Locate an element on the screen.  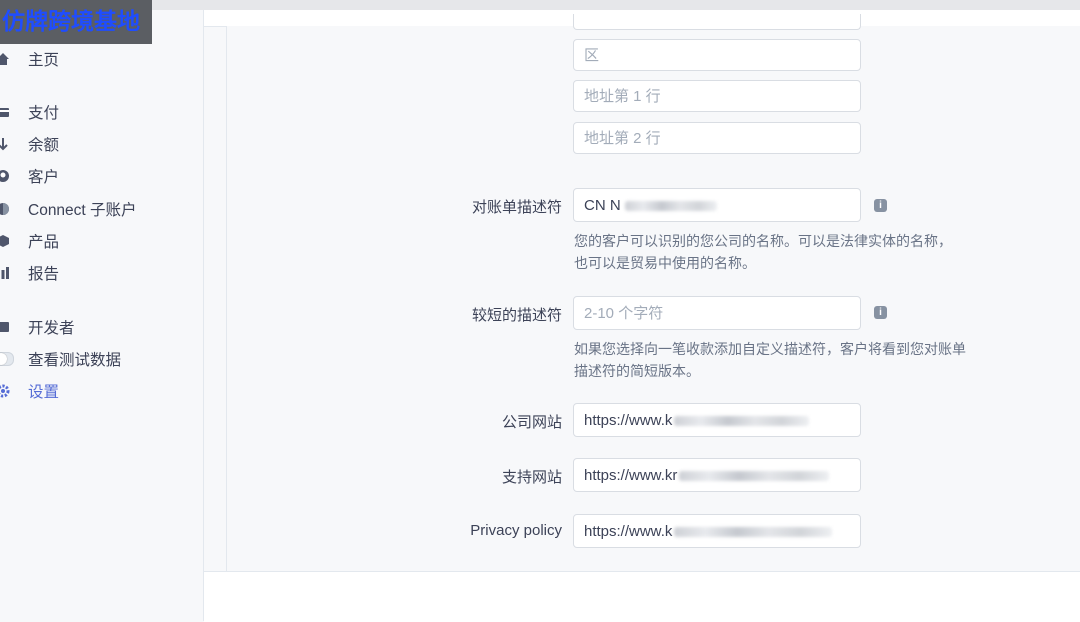
sidebar-item-label: 产品 is located at coordinates (44, 242).